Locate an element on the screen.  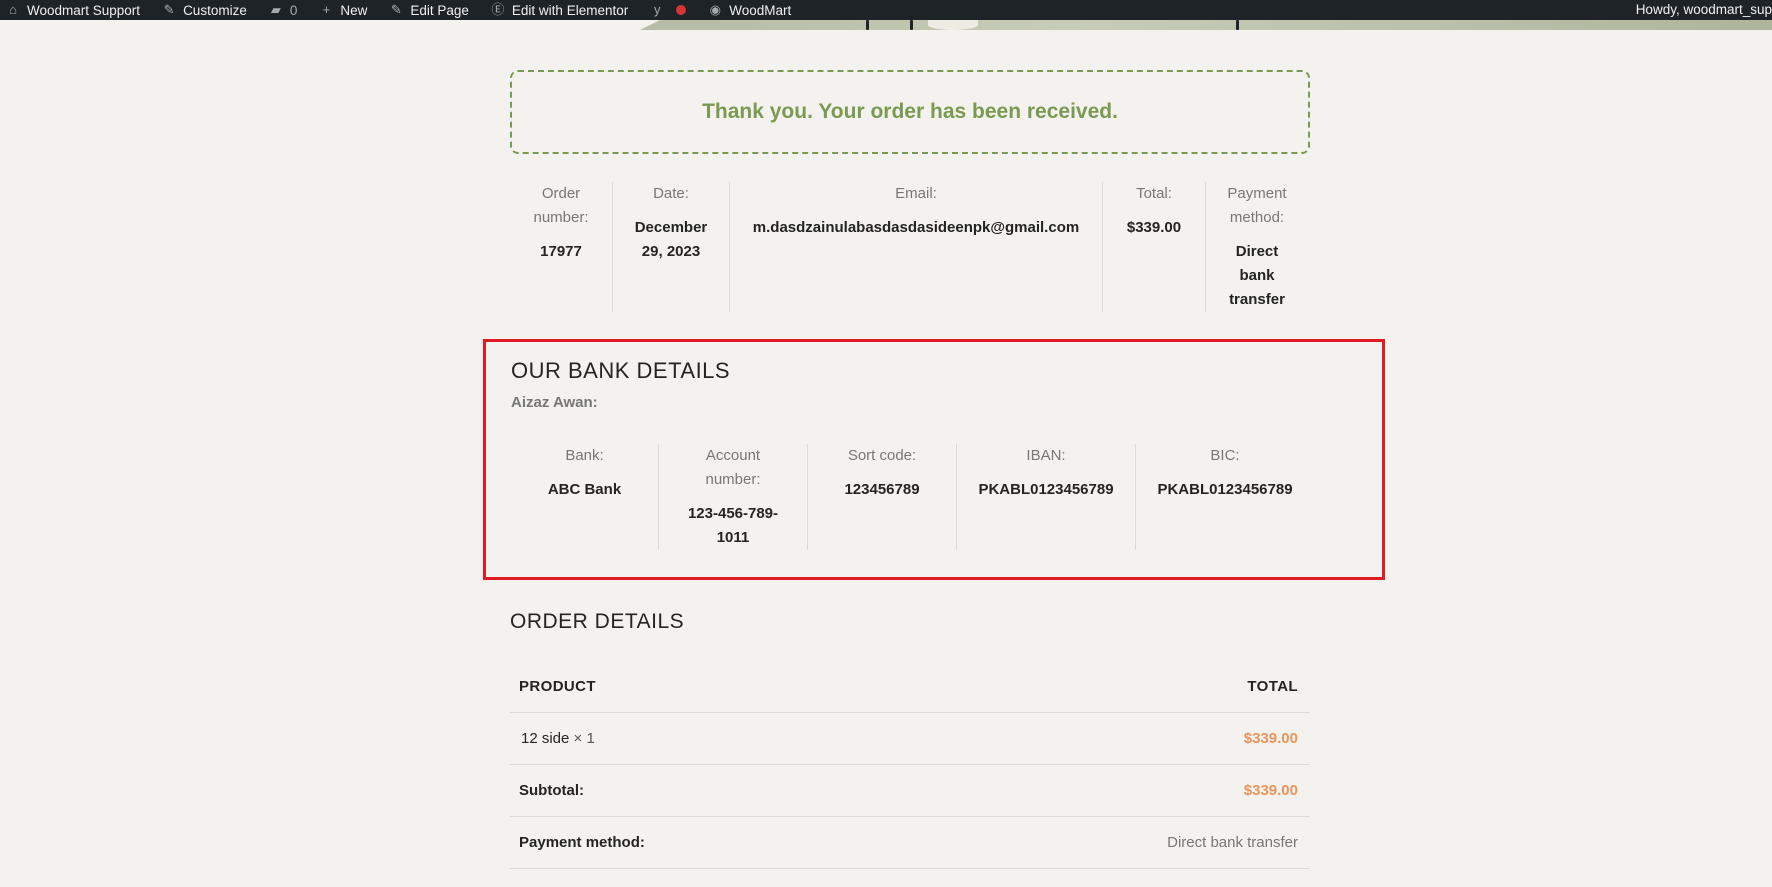
date-label: Date: is located at coordinates (671, 193).